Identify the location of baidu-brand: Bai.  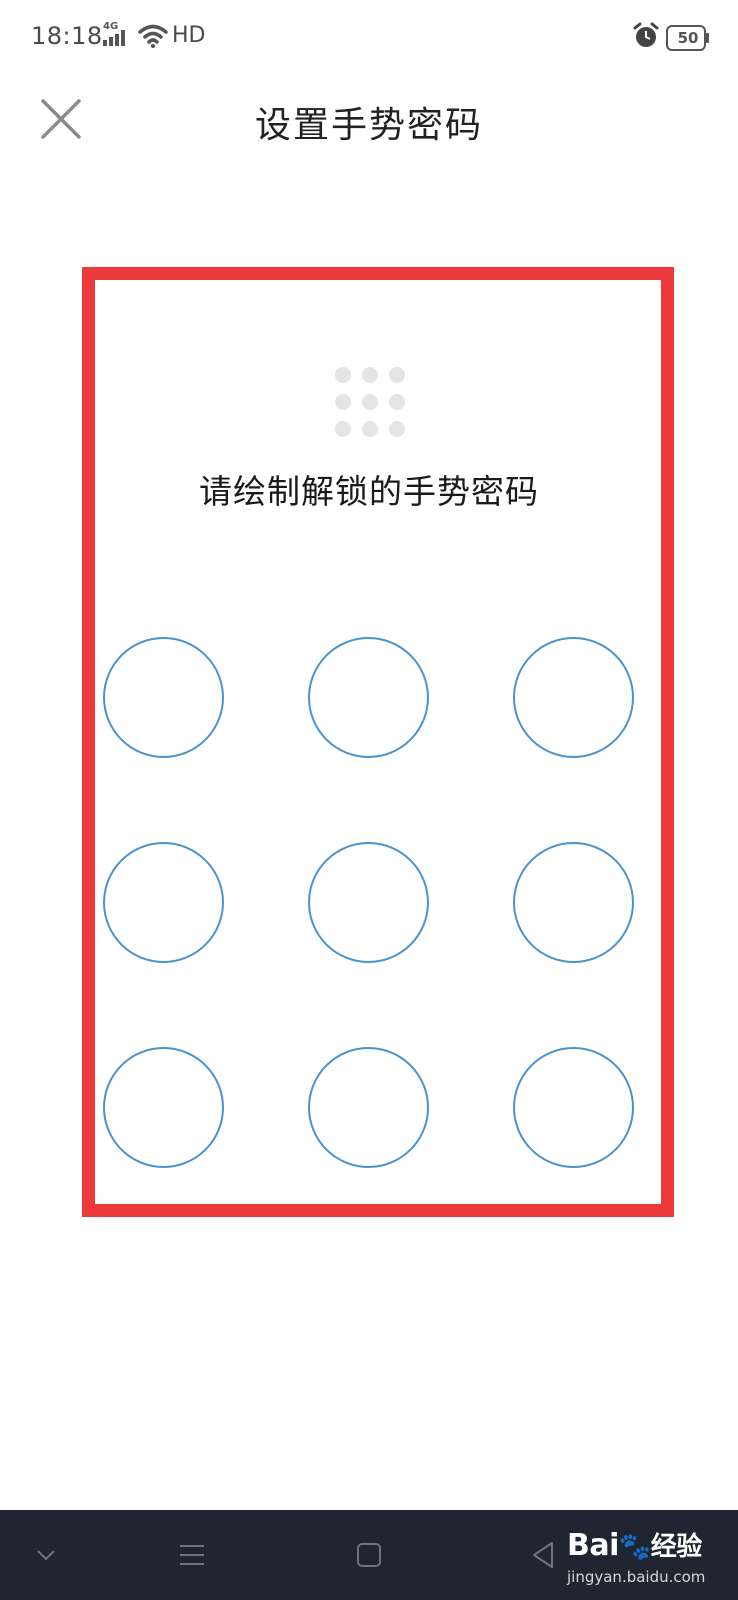
(593, 1545).